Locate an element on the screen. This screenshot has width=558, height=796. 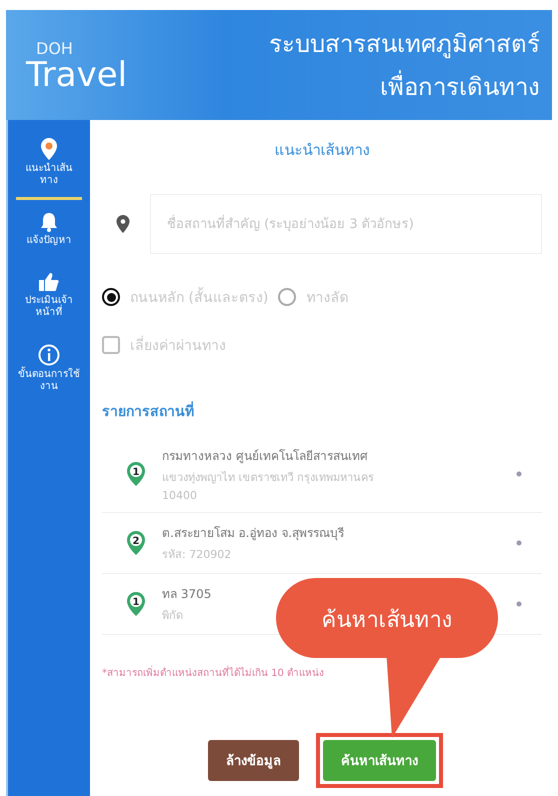
place-name: ทล 3705 is located at coordinates (187, 594).